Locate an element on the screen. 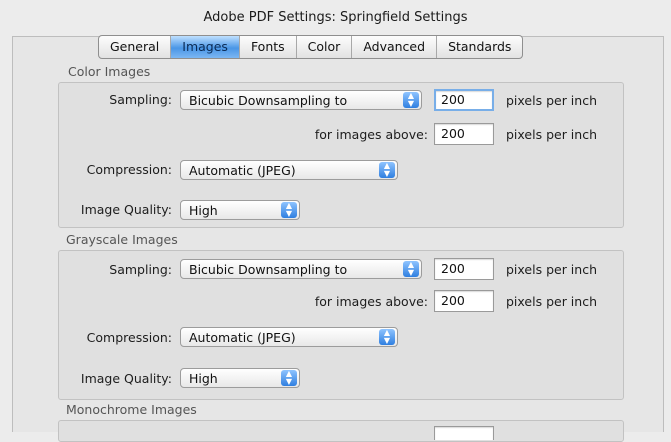 This screenshot has height=442, width=671. color-compression-popup: Automatic (JPEG) ▲ ▼ is located at coordinates (289, 170).